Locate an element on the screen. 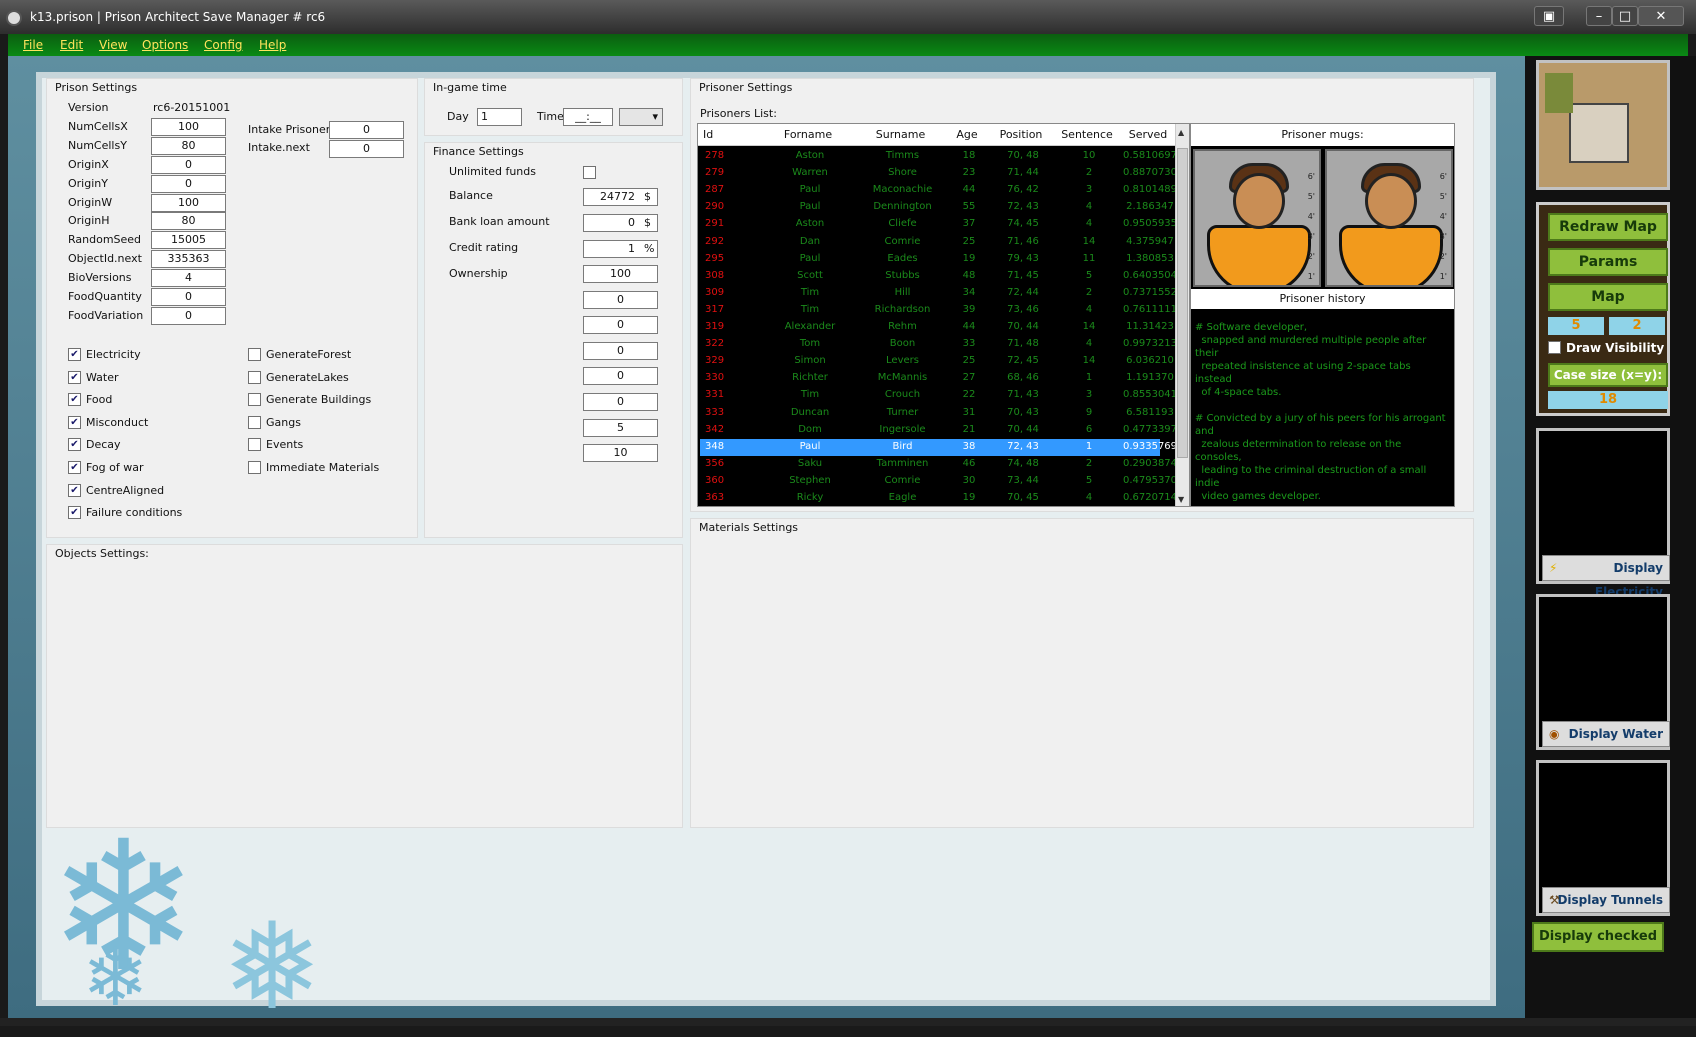 The height and width of the screenshot is (1037, 1696). minimap is located at coordinates (1603, 125).